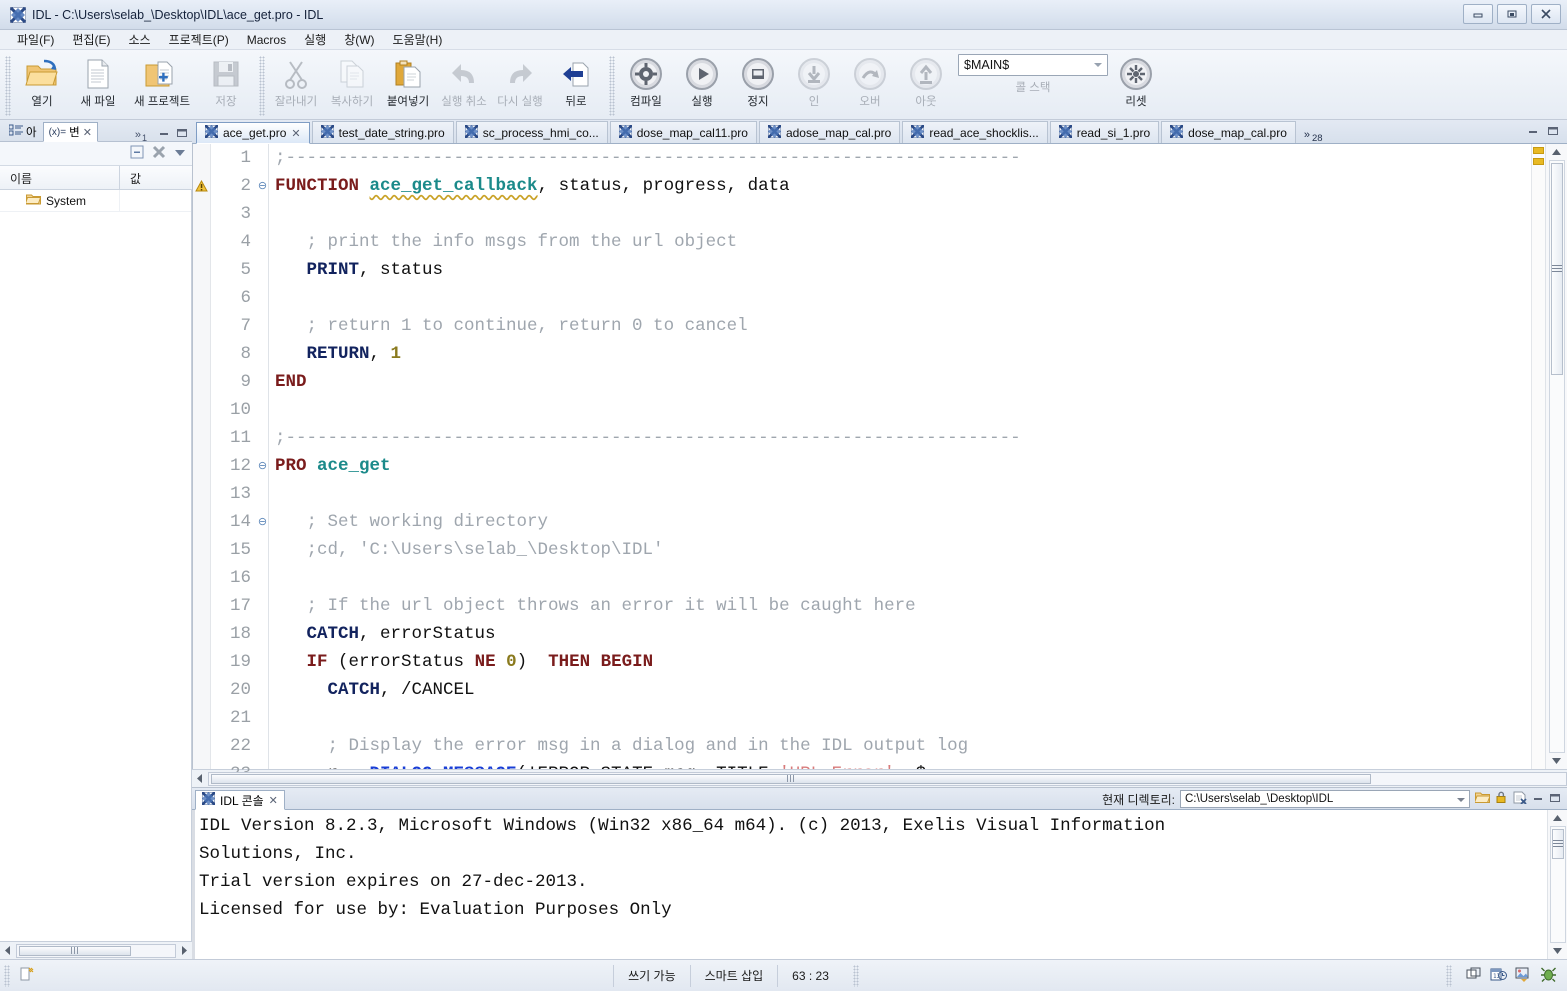  I want to click on tab-read-si-1-pro: read_si_1.pro, so click(1104, 132).